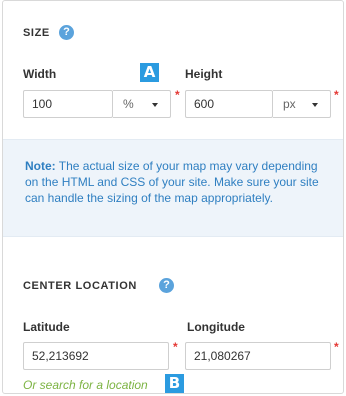  I want to click on height-unit-value: px, so click(289, 104).